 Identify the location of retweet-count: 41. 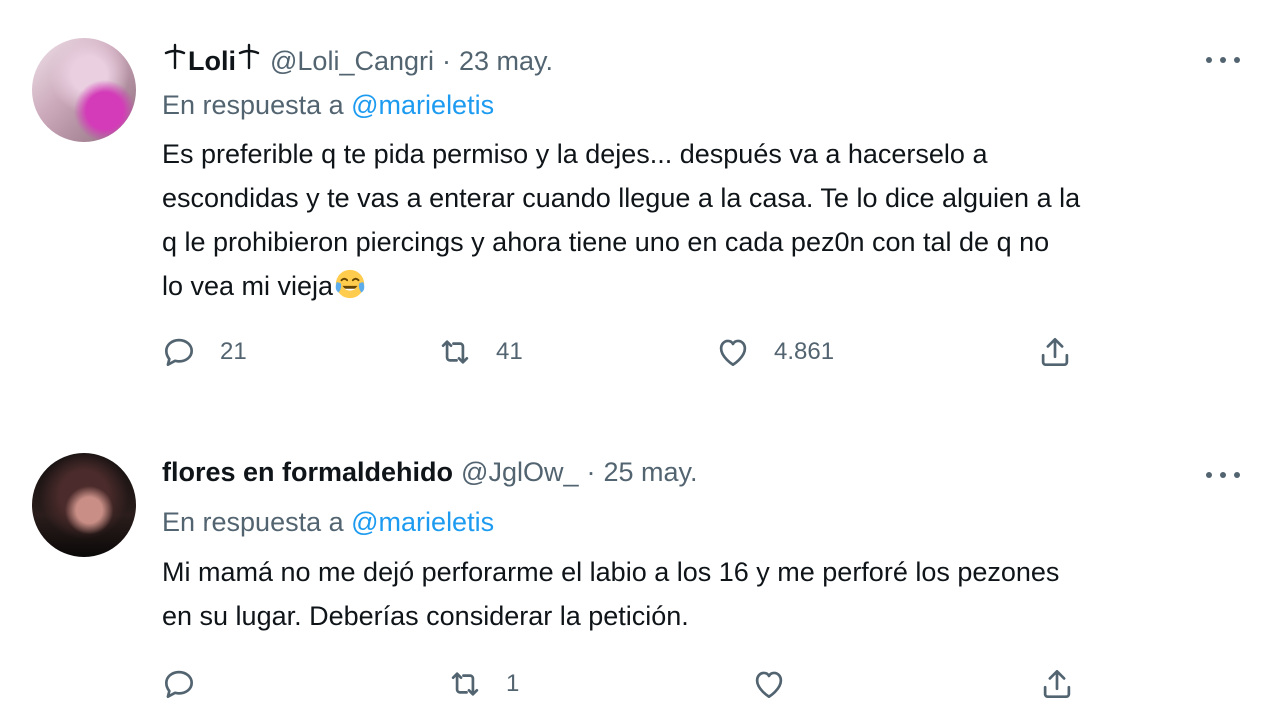
(509, 351).